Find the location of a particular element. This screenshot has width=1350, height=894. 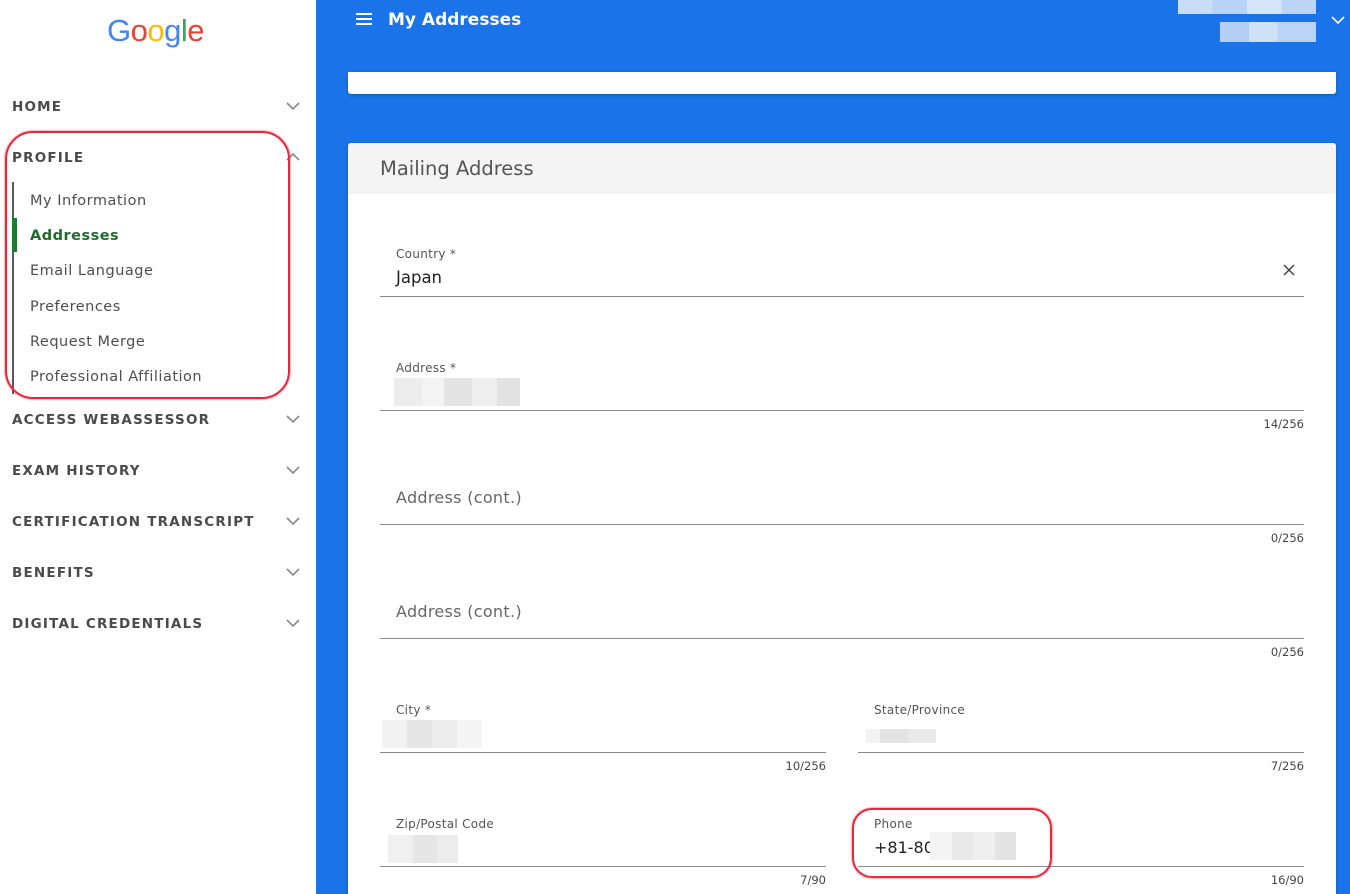

address-line1-field: Address * is located at coordinates (842, 382).